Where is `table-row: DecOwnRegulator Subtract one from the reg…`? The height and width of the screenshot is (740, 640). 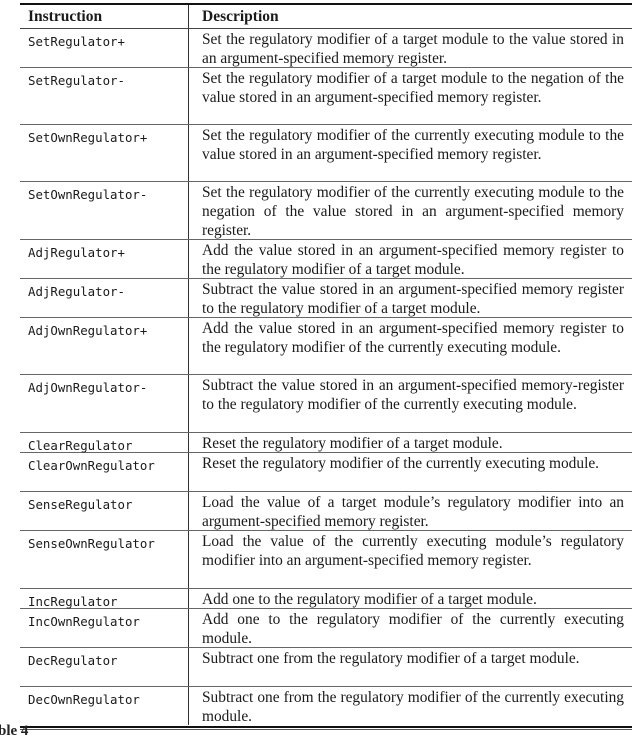
table-row: DecOwnRegulator Subtract one from the reg… is located at coordinates (326, 706).